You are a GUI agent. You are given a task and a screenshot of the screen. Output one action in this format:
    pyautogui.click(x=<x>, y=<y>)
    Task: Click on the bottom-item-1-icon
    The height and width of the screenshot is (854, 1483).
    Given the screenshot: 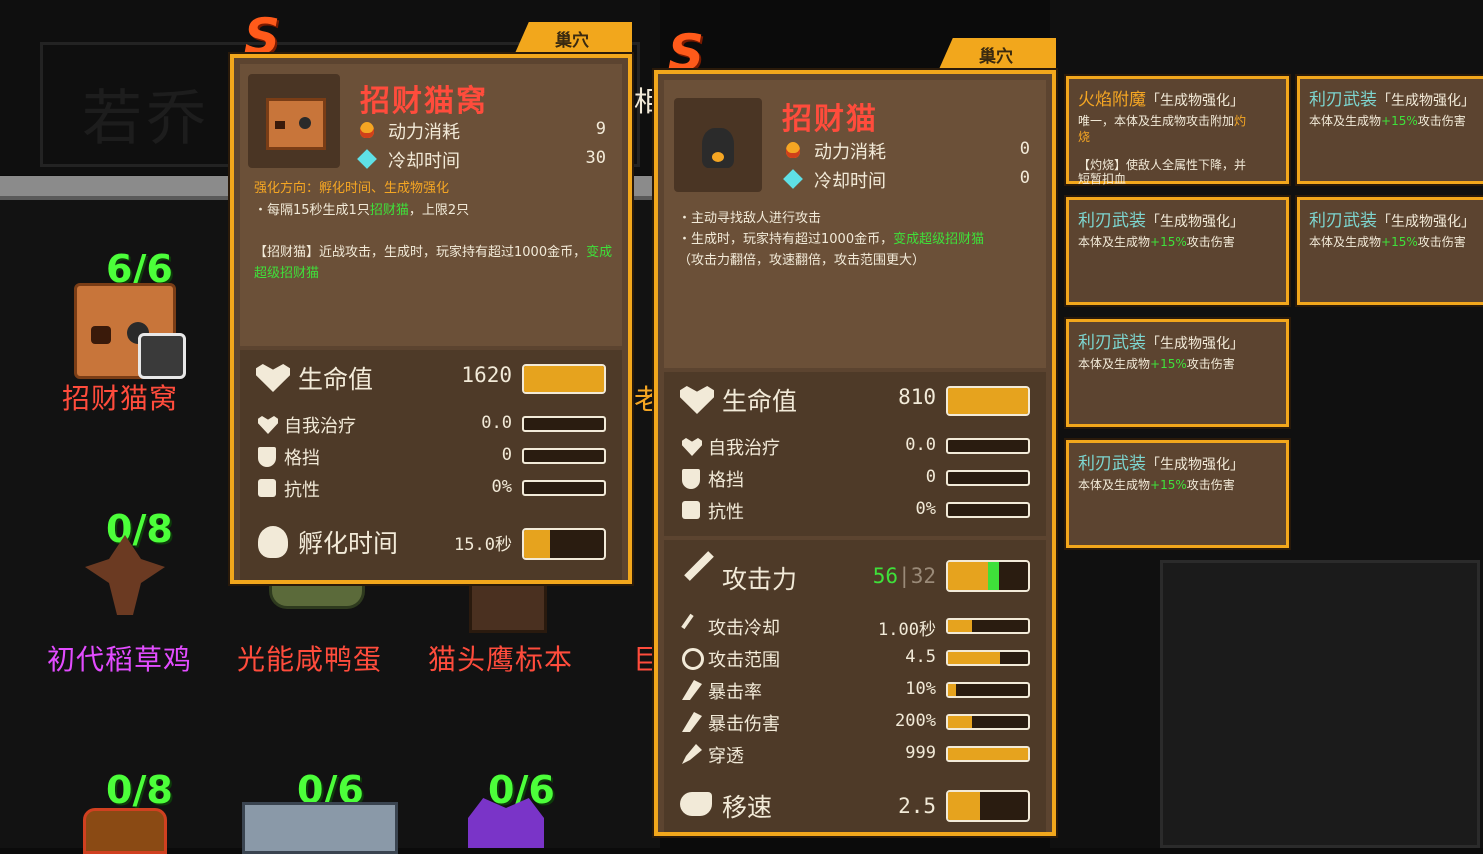 What is the action you would take?
    pyautogui.click(x=125, y=831)
    